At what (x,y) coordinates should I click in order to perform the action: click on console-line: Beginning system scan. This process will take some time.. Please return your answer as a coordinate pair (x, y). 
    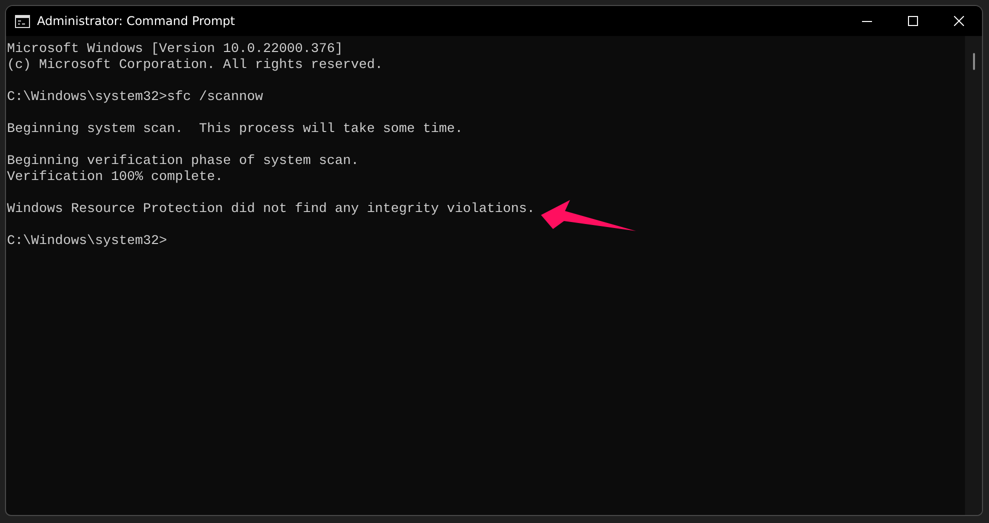
    Looking at the image, I should click on (235, 130).